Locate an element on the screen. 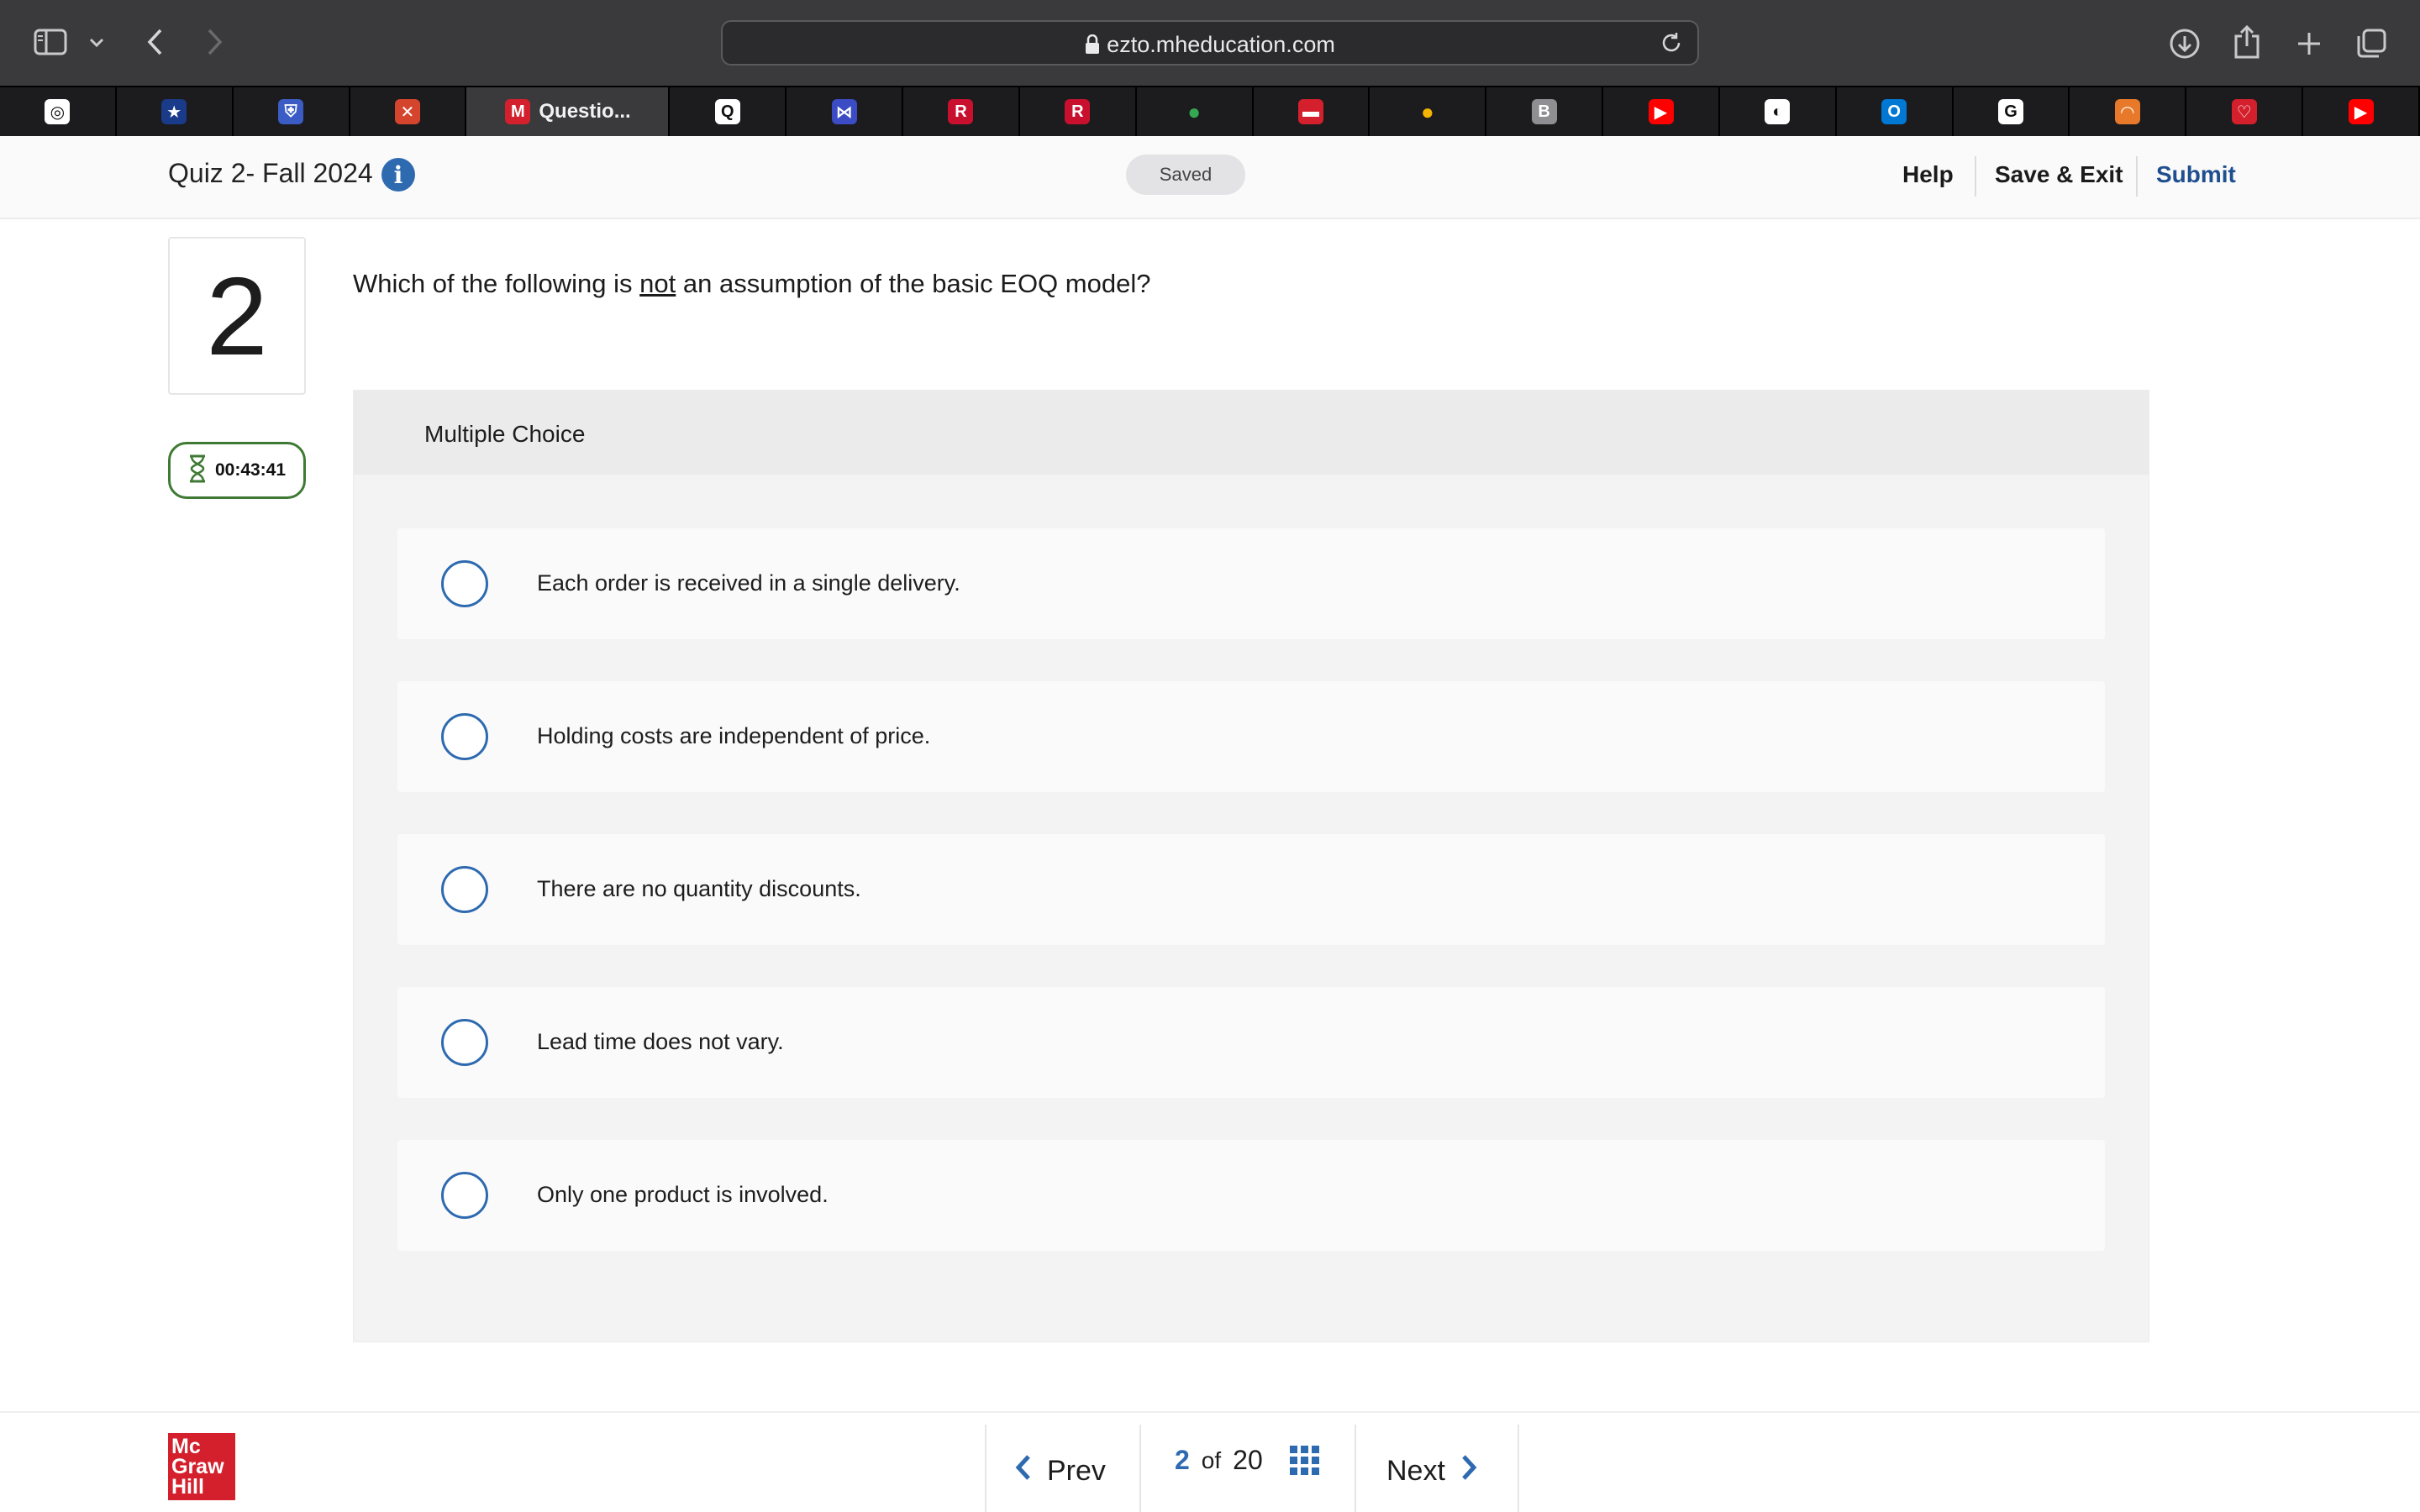 The width and height of the screenshot is (2420, 1512). browser-tab: G is located at coordinates (2012, 111).